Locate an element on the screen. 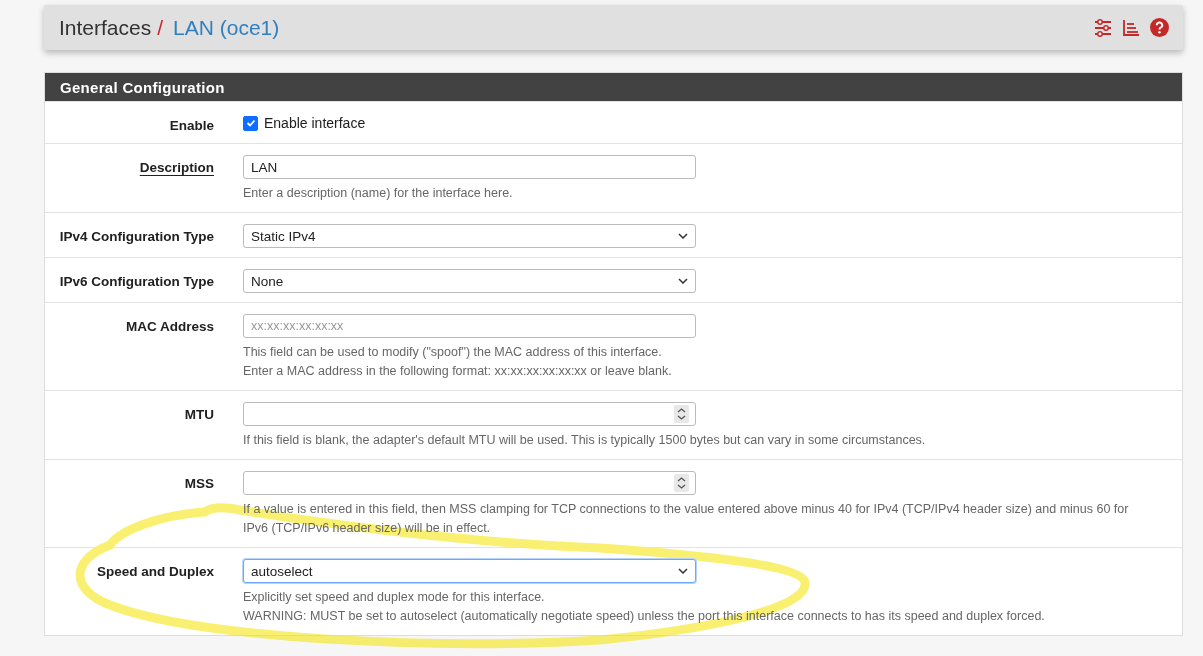  field-label: Description is located at coordinates (176, 167).